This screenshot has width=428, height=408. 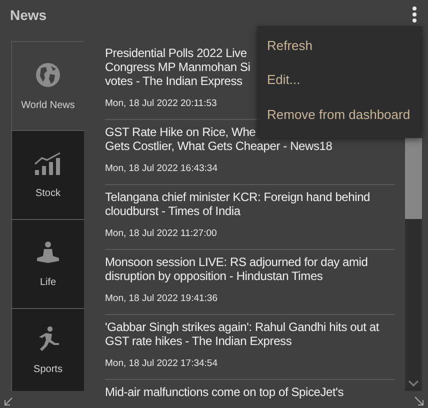 I want to click on article-date: Mon, 18 Jul 2022 17:34:54, so click(x=162, y=364).